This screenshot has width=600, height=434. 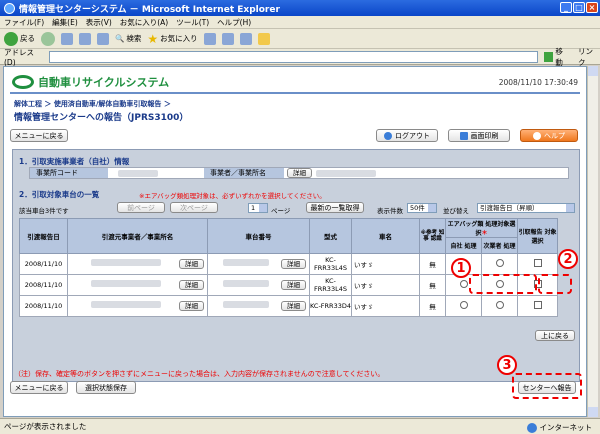 I want to click on count-text: 該当車台3件です, so click(x=44, y=211).